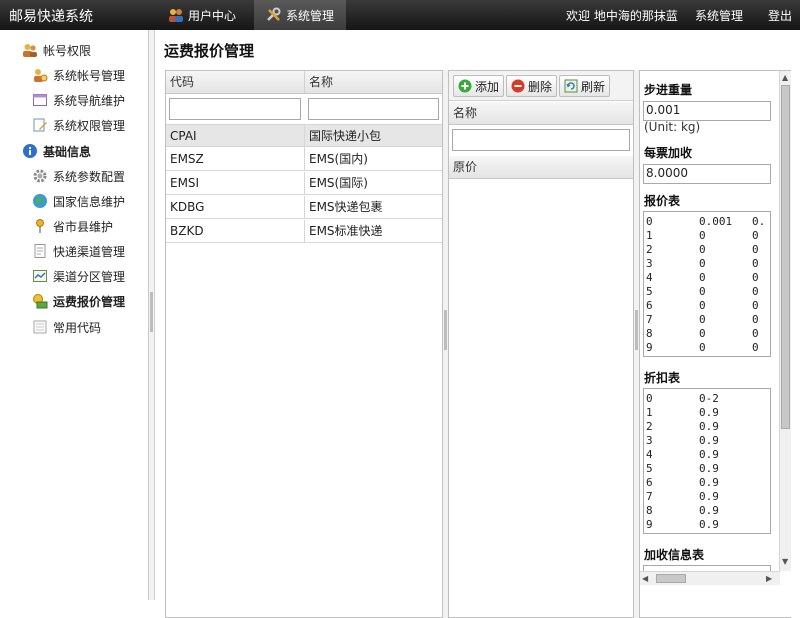 The width and height of the screenshot is (800, 618). I want to click on discount-table-label: 折扣表, so click(662, 378).